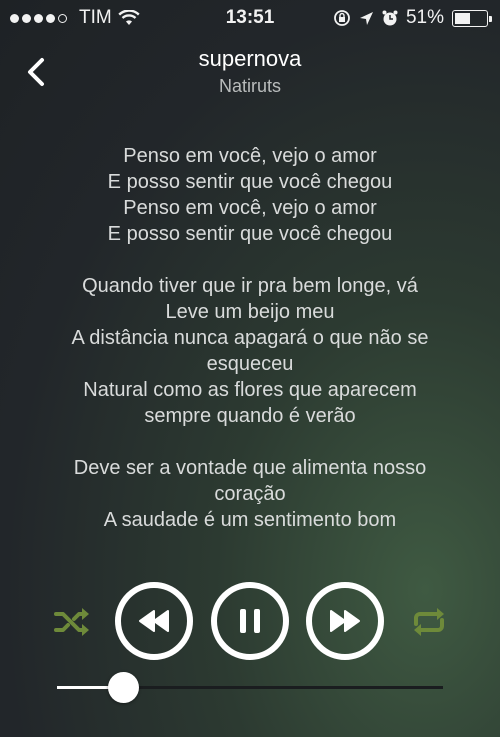 The height and width of the screenshot is (737, 500). I want to click on alarm-icon, so click(390, 17).